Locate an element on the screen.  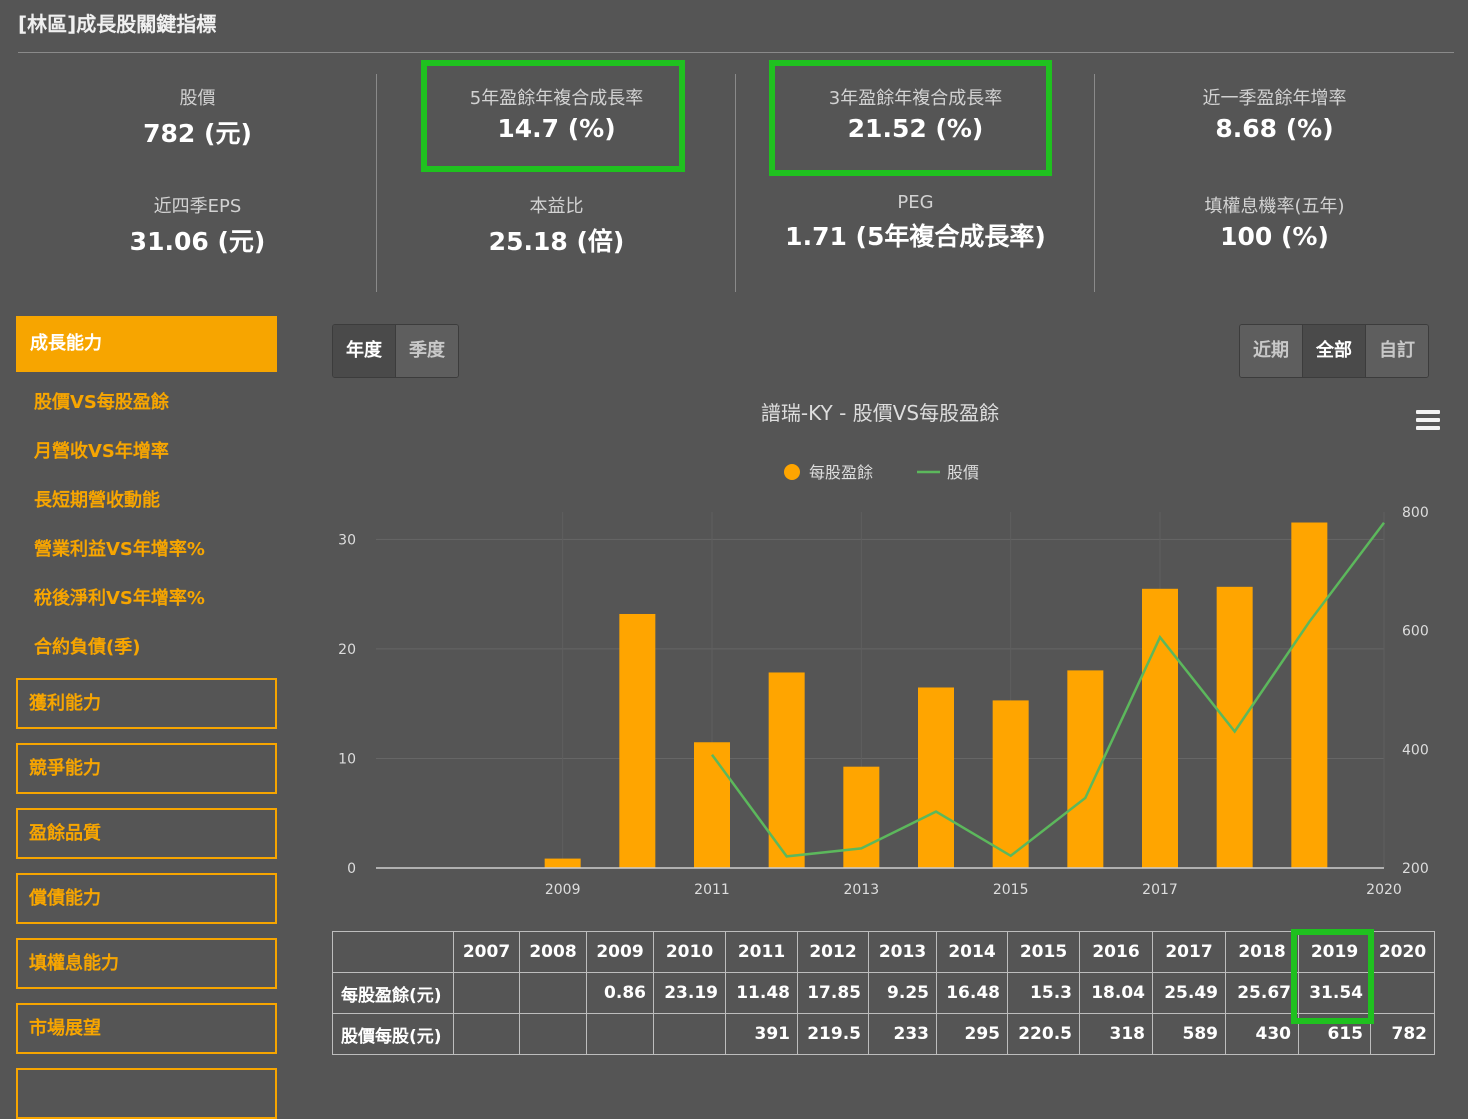
y-left-tick-label: 0 is located at coordinates (351, 869).